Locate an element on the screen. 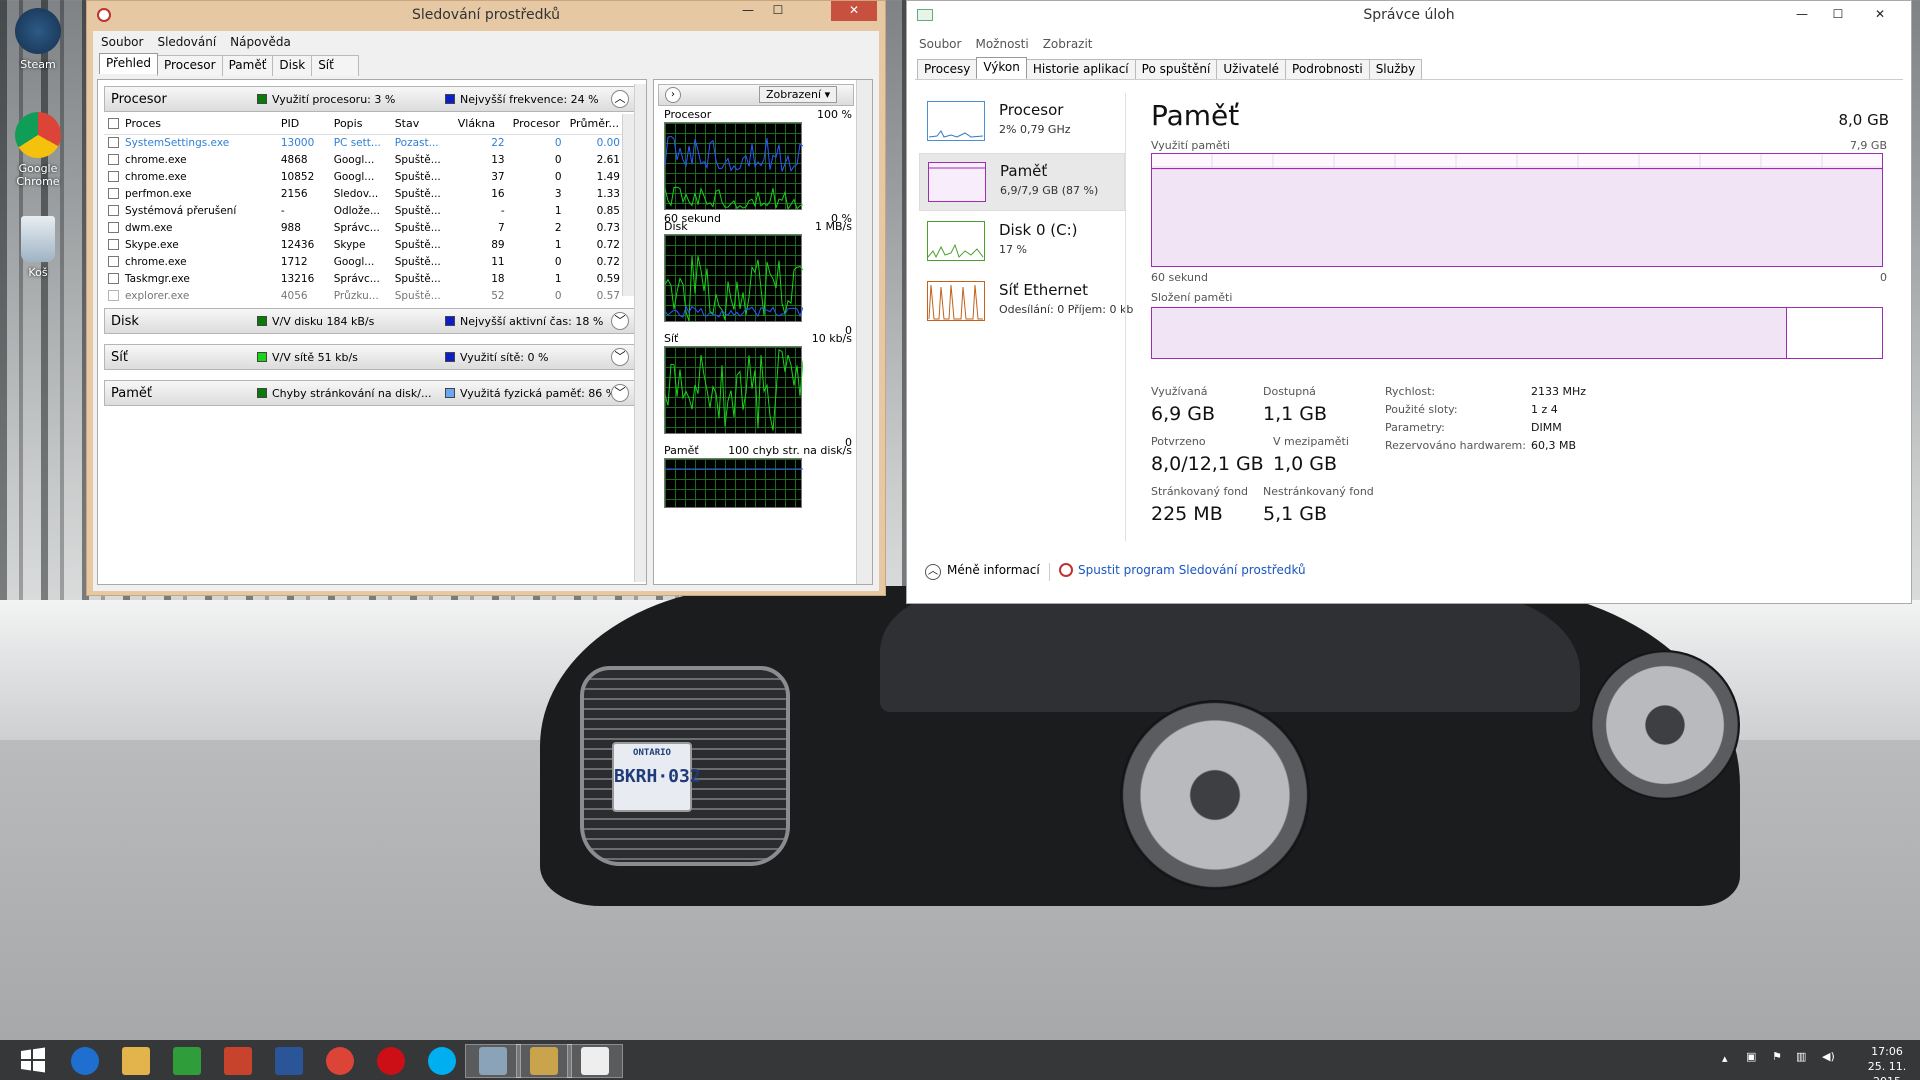  desktop-icon-recycle-bin: Koš is located at coordinates (38, 247).